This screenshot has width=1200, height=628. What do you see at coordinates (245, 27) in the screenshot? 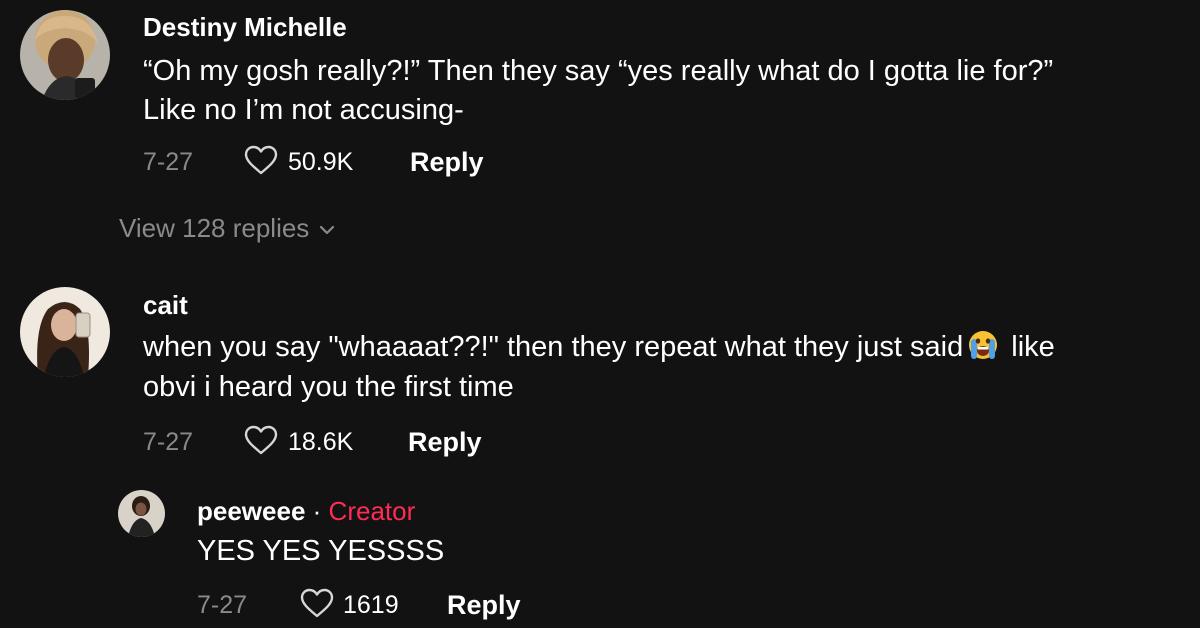
I see `comment-username: Destiny Michelle` at bounding box center [245, 27].